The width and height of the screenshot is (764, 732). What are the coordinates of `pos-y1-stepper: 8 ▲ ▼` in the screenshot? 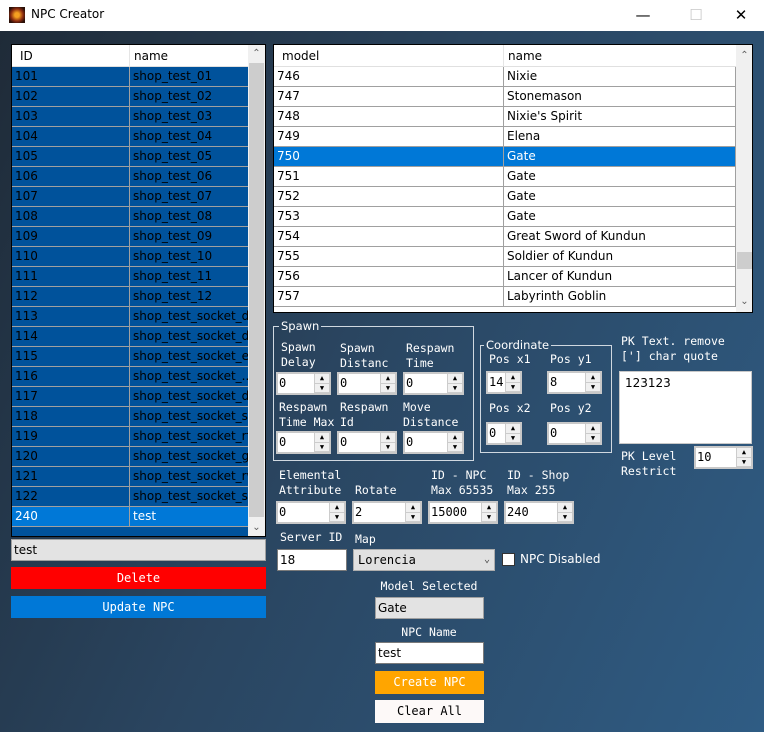 It's located at (574, 382).